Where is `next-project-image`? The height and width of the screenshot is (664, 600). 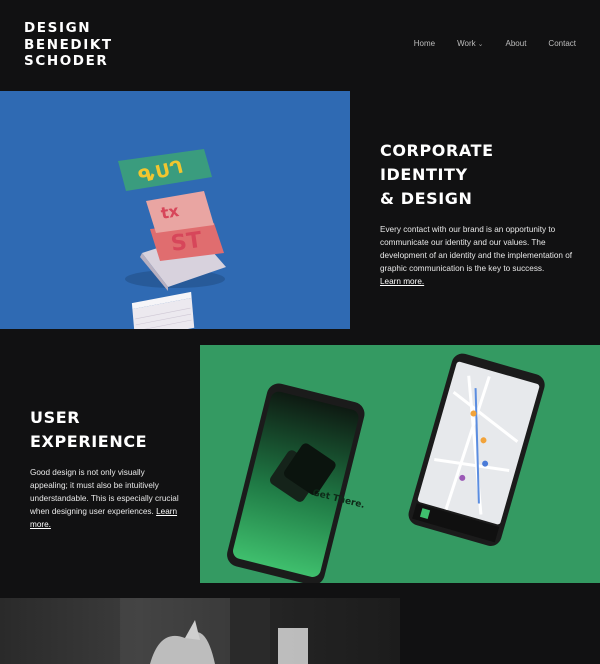 next-project-image is located at coordinates (200, 631).